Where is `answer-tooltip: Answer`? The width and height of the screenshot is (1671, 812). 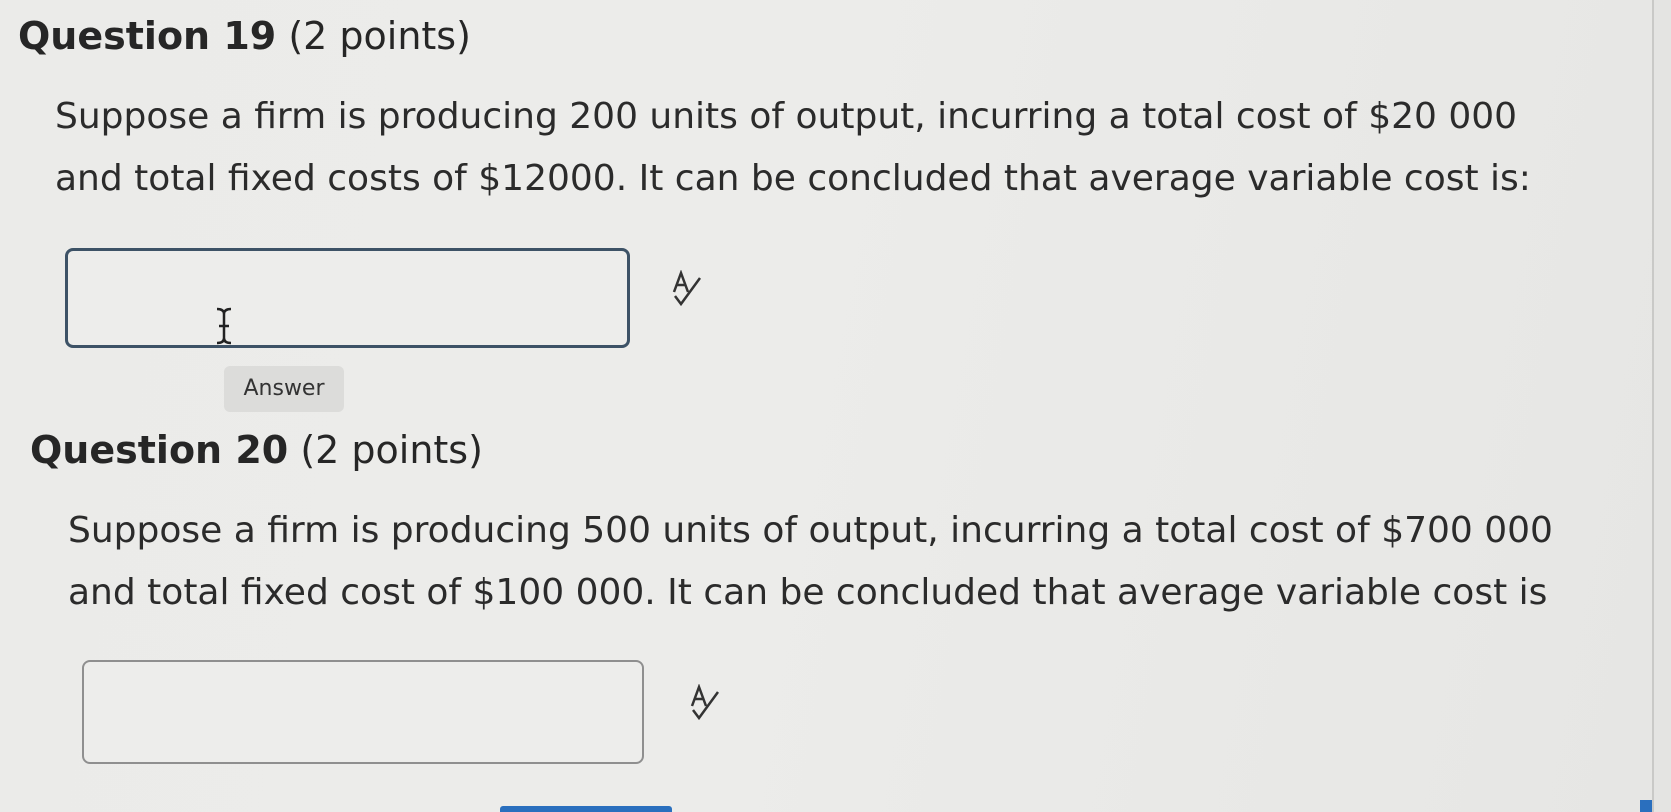
answer-tooltip: Answer is located at coordinates (284, 389).